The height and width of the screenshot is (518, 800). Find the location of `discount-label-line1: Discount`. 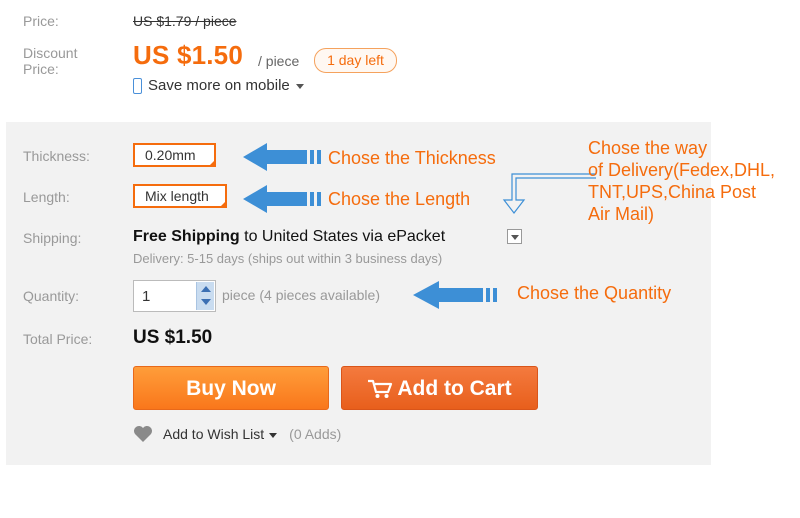

discount-label-line1: Discount is located at coordinates (50, 53).